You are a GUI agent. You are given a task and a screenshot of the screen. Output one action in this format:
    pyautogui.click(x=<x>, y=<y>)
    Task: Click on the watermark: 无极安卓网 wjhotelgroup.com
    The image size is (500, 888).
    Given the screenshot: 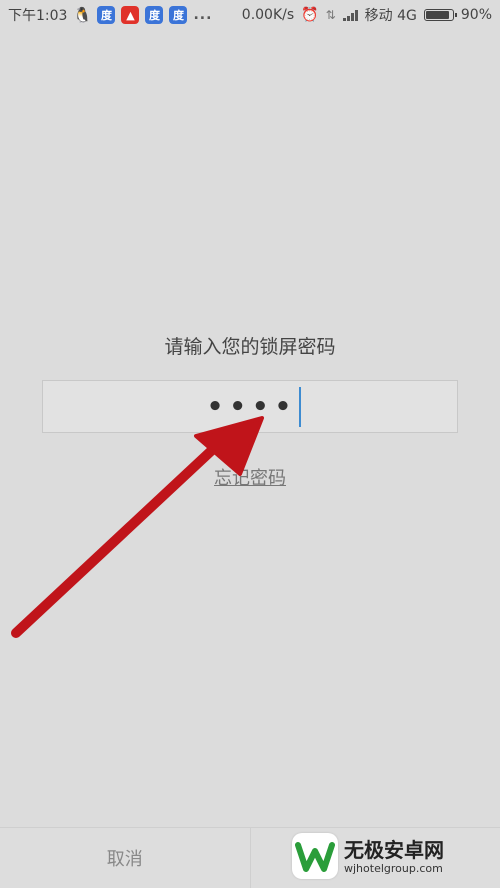 What is the action you would take?
    pyautogui.click(x=392, y=856)
    